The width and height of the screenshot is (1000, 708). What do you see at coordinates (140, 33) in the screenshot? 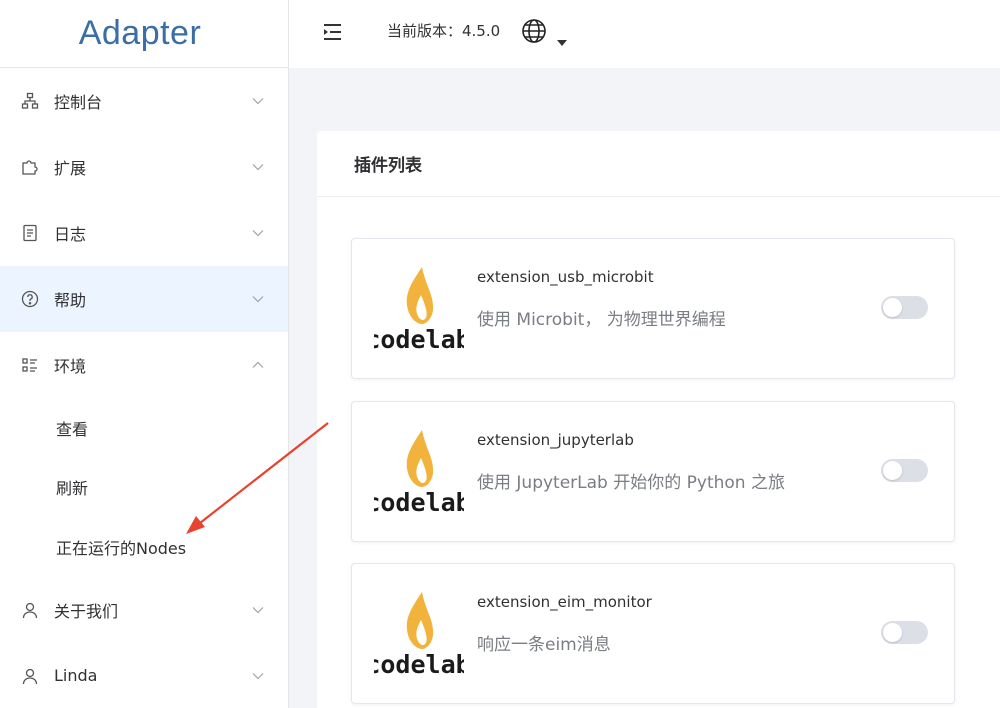
I see `app-logo: Adapter` at bounding box center [140, 33].